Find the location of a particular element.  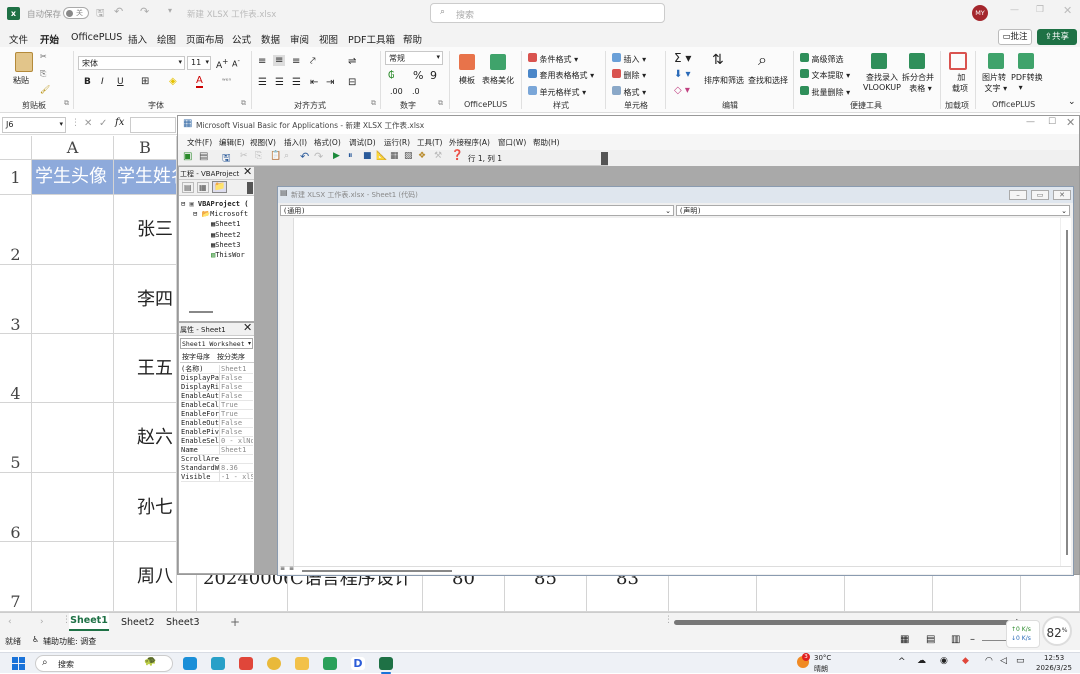

property-row: EnableSel 0 - xlNo is located at coordinates (217, 441).